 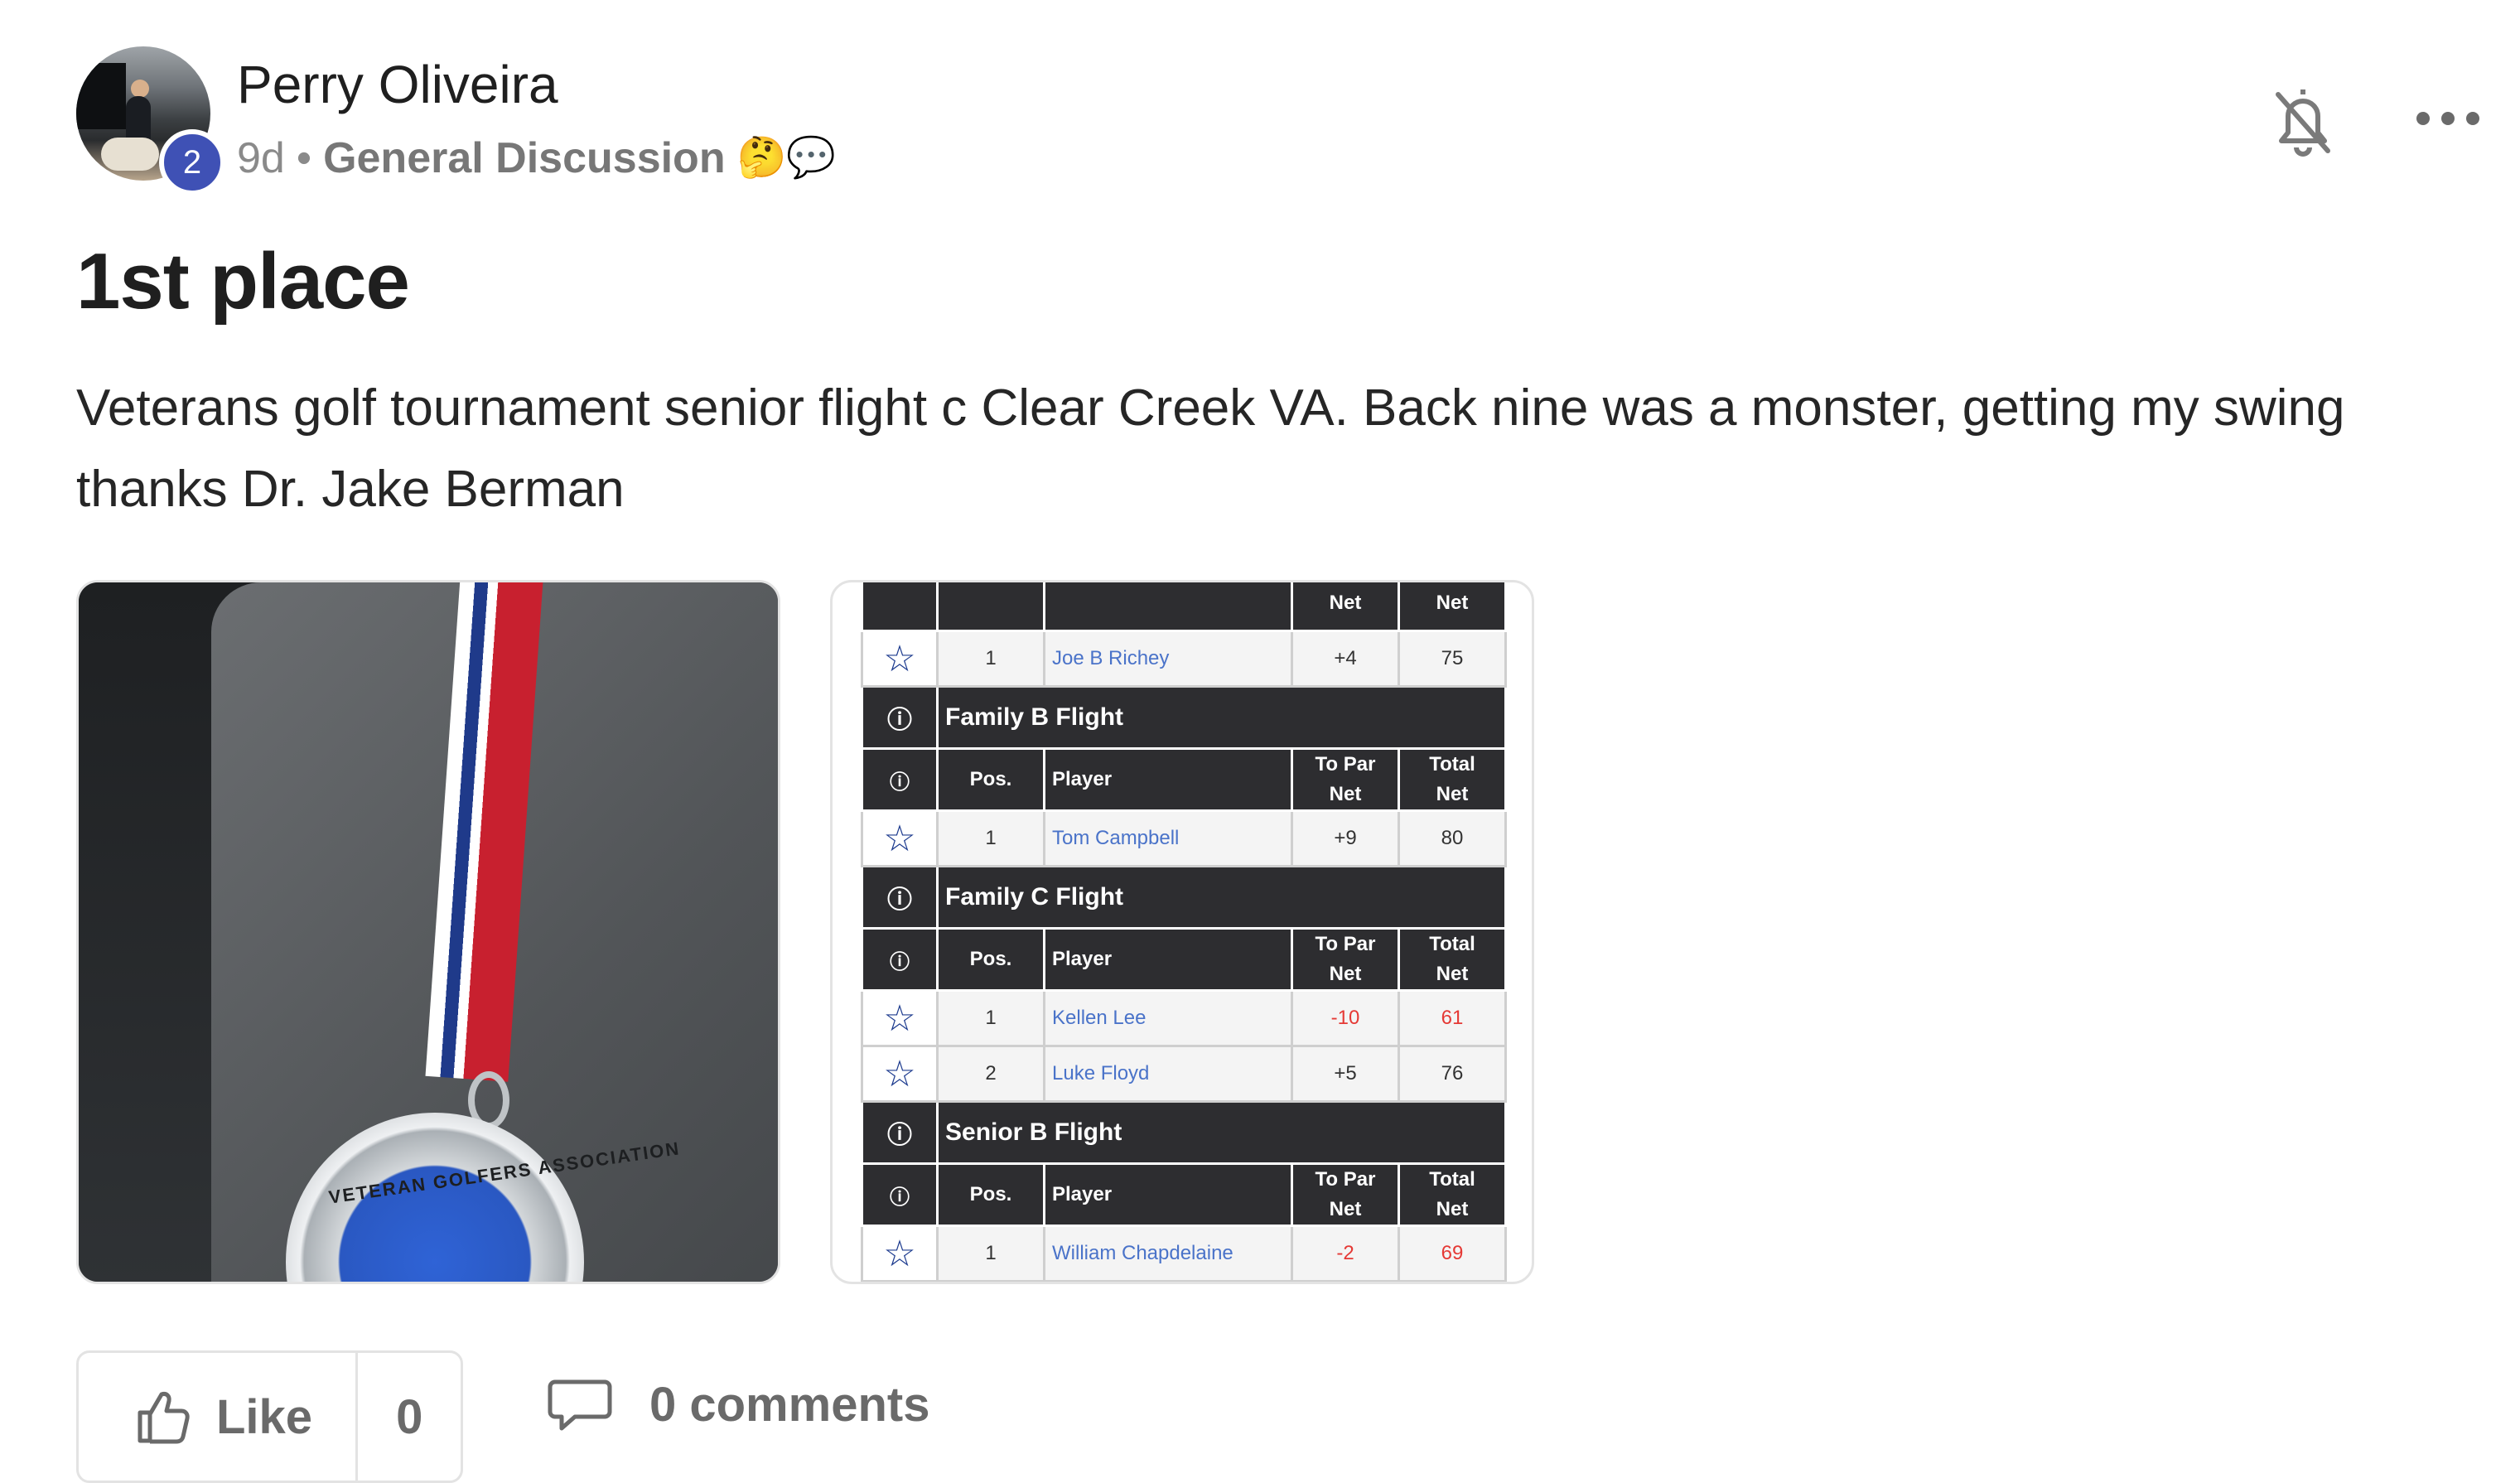 What do you see at coordinates (140, 89) in the screenshot?
I see `avatar-head` at bounding box center [140, 89].